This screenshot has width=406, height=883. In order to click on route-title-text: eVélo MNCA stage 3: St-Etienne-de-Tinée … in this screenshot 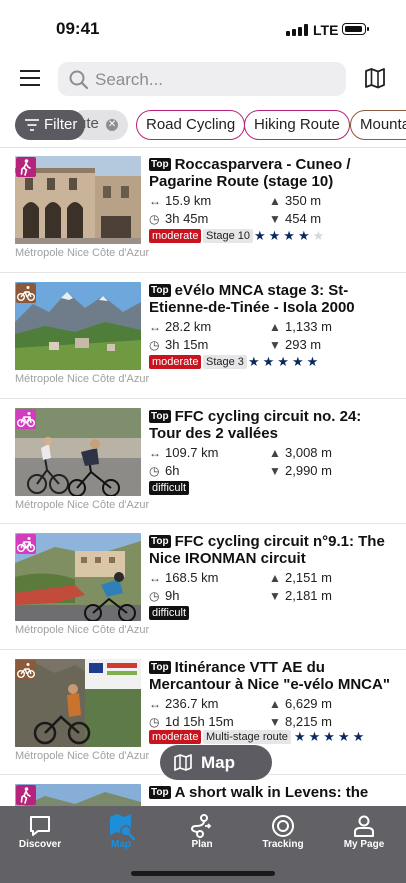, I will do `click(252, 299)`.